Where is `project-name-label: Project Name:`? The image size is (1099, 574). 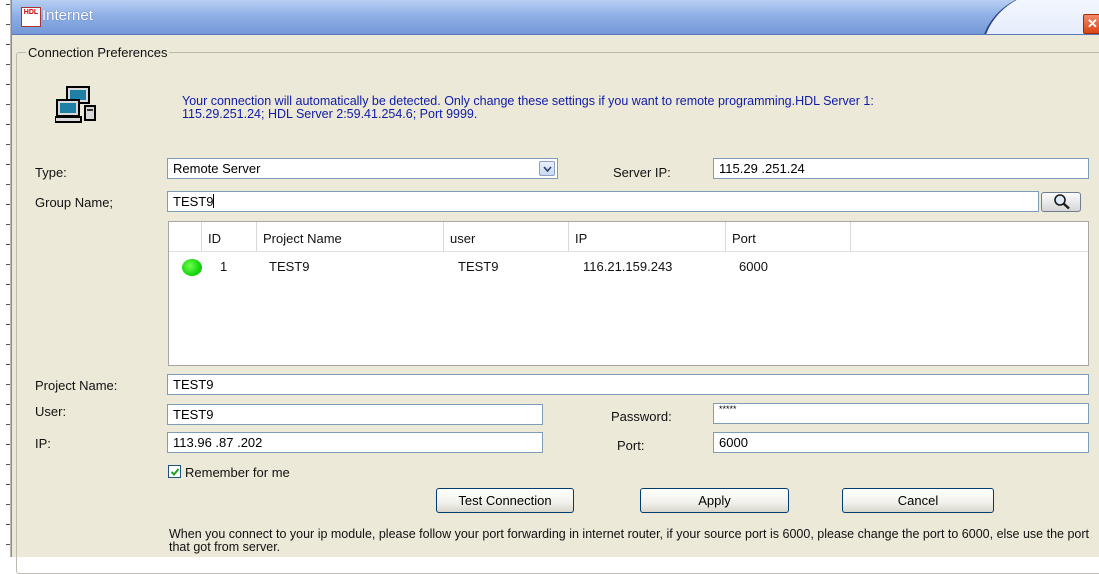
project-name-label: Project Name: is located at coordinates (76, 385).